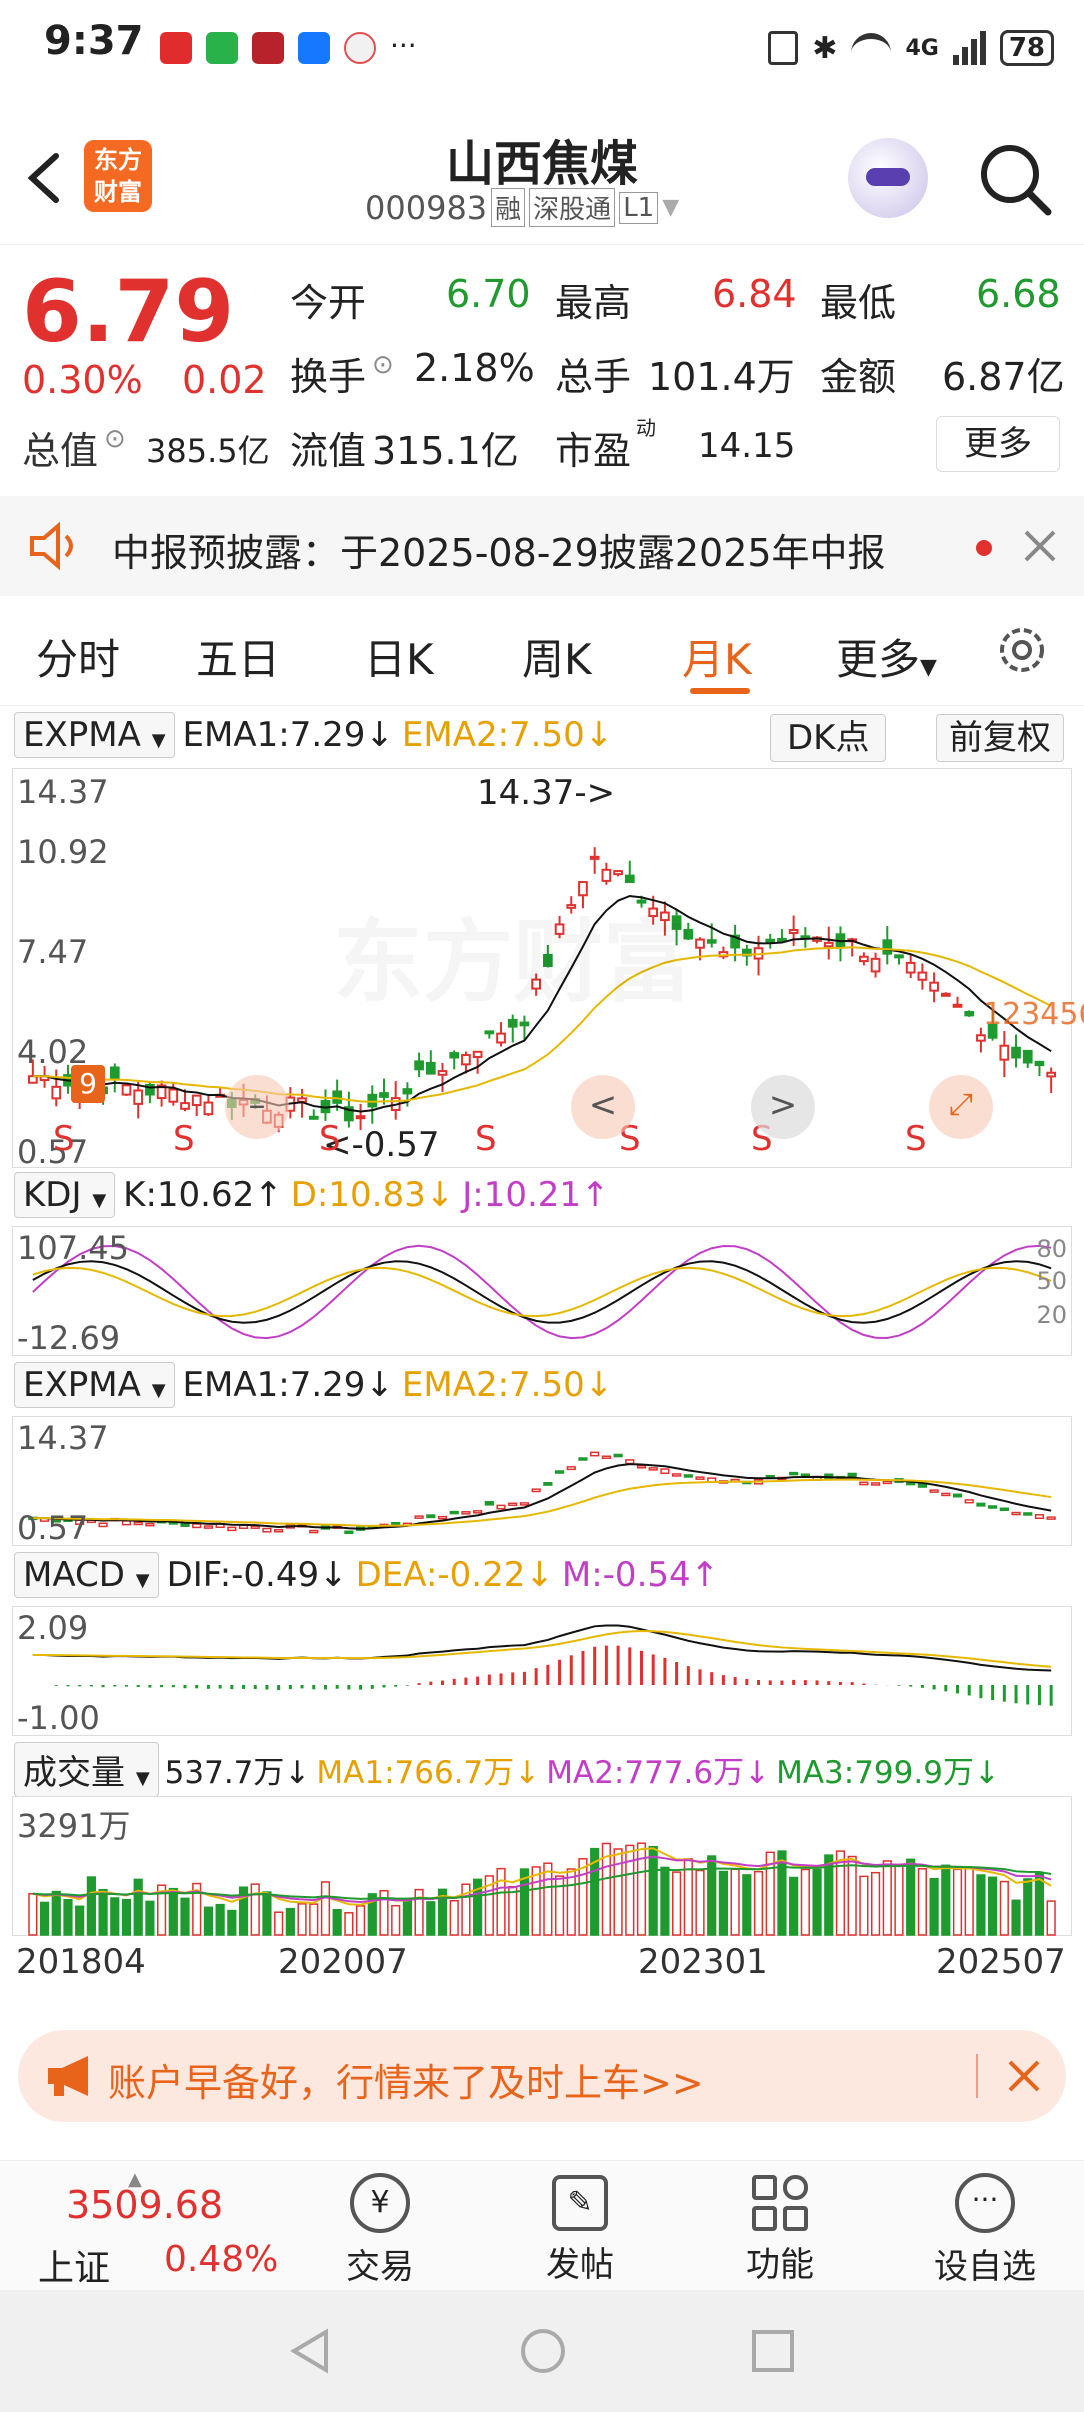 This screenshot has height=2412, width=1084. Describe the element at coordinates (311, 2351) in the screenshot. I see `system-back-button` at that location.